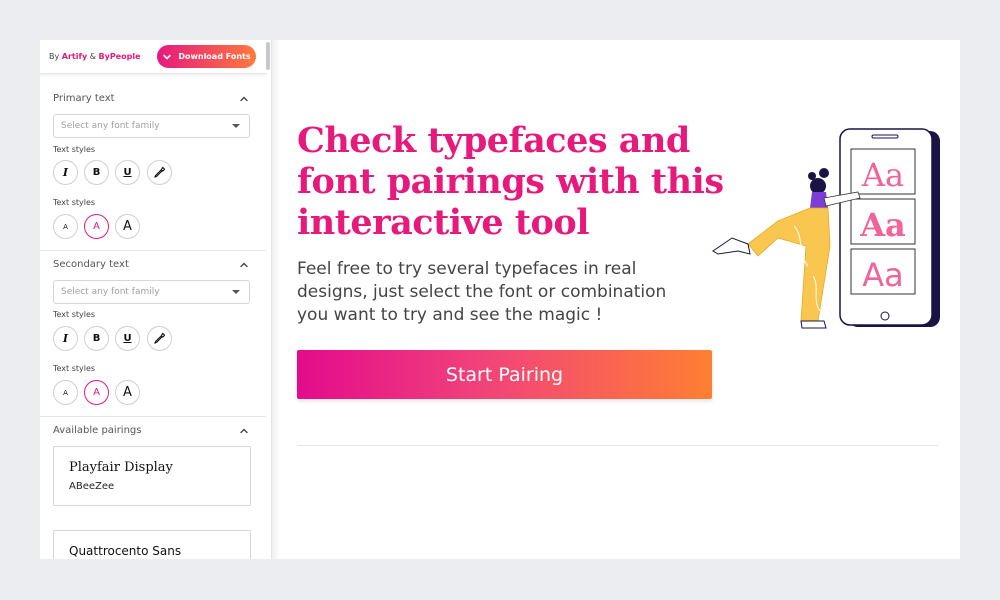 Image resolution: width=1000 pixels, height=600 pixels. Describe the element at coordinates (84, 98) in the screenshot. I see `primary-text-title: Primary text` at that location.